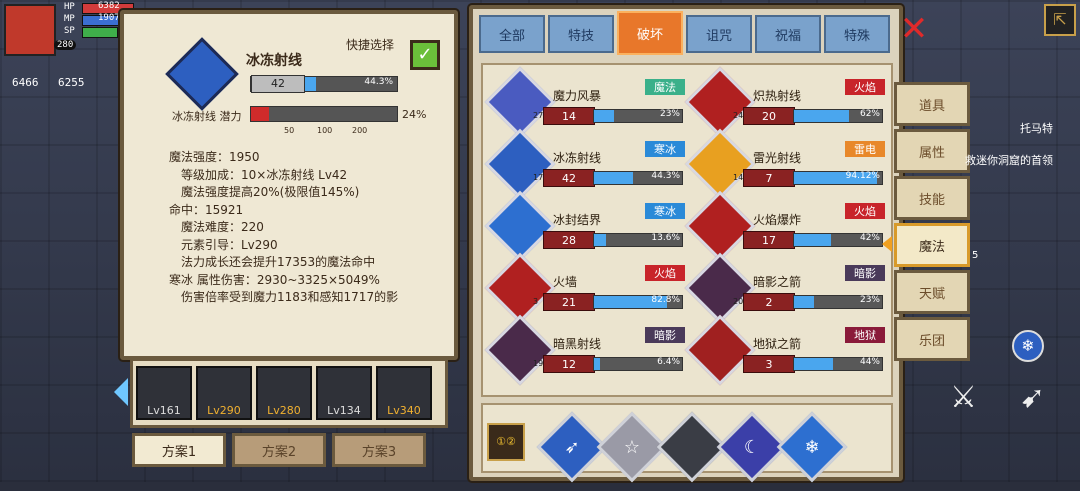 The height and width of the screenshot is (491, 1080). Describe the element at coordinates (932, 151) in the screenshot. I see `side-tab: 属性` at that location.